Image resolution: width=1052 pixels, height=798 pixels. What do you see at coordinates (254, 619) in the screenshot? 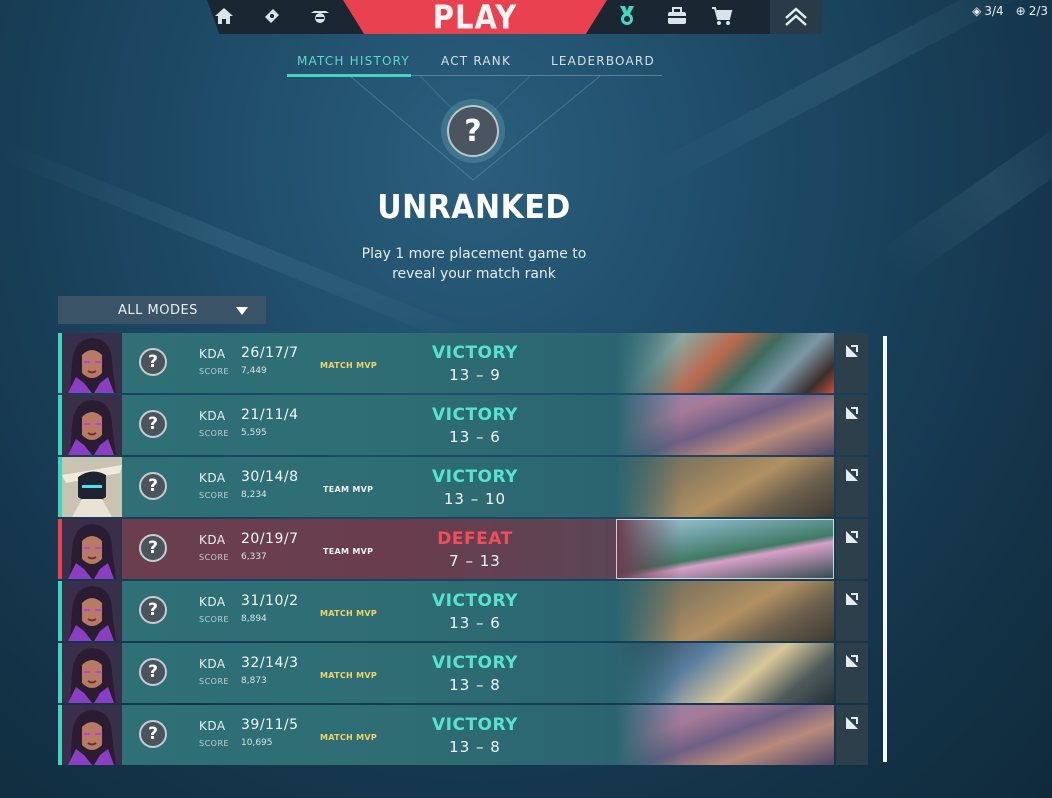
I see `score-value: 8,894` at bounding box center [254, 619].